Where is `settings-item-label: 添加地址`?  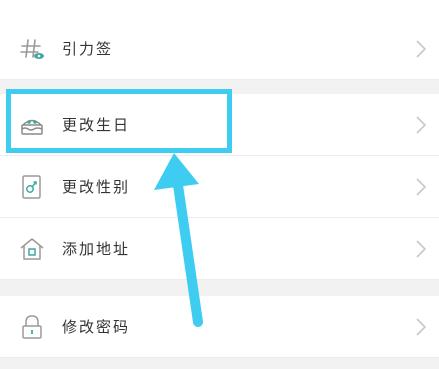 settings-item-label: 添加地址 is located at coordinates (96, 249).